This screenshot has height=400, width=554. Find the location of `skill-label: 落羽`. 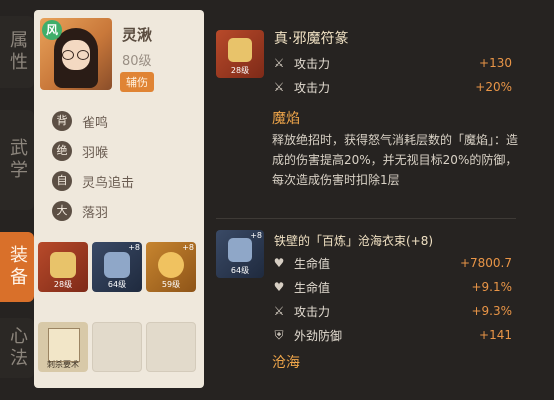

skill-label: 落羽 is located at coordinates (95, 213).